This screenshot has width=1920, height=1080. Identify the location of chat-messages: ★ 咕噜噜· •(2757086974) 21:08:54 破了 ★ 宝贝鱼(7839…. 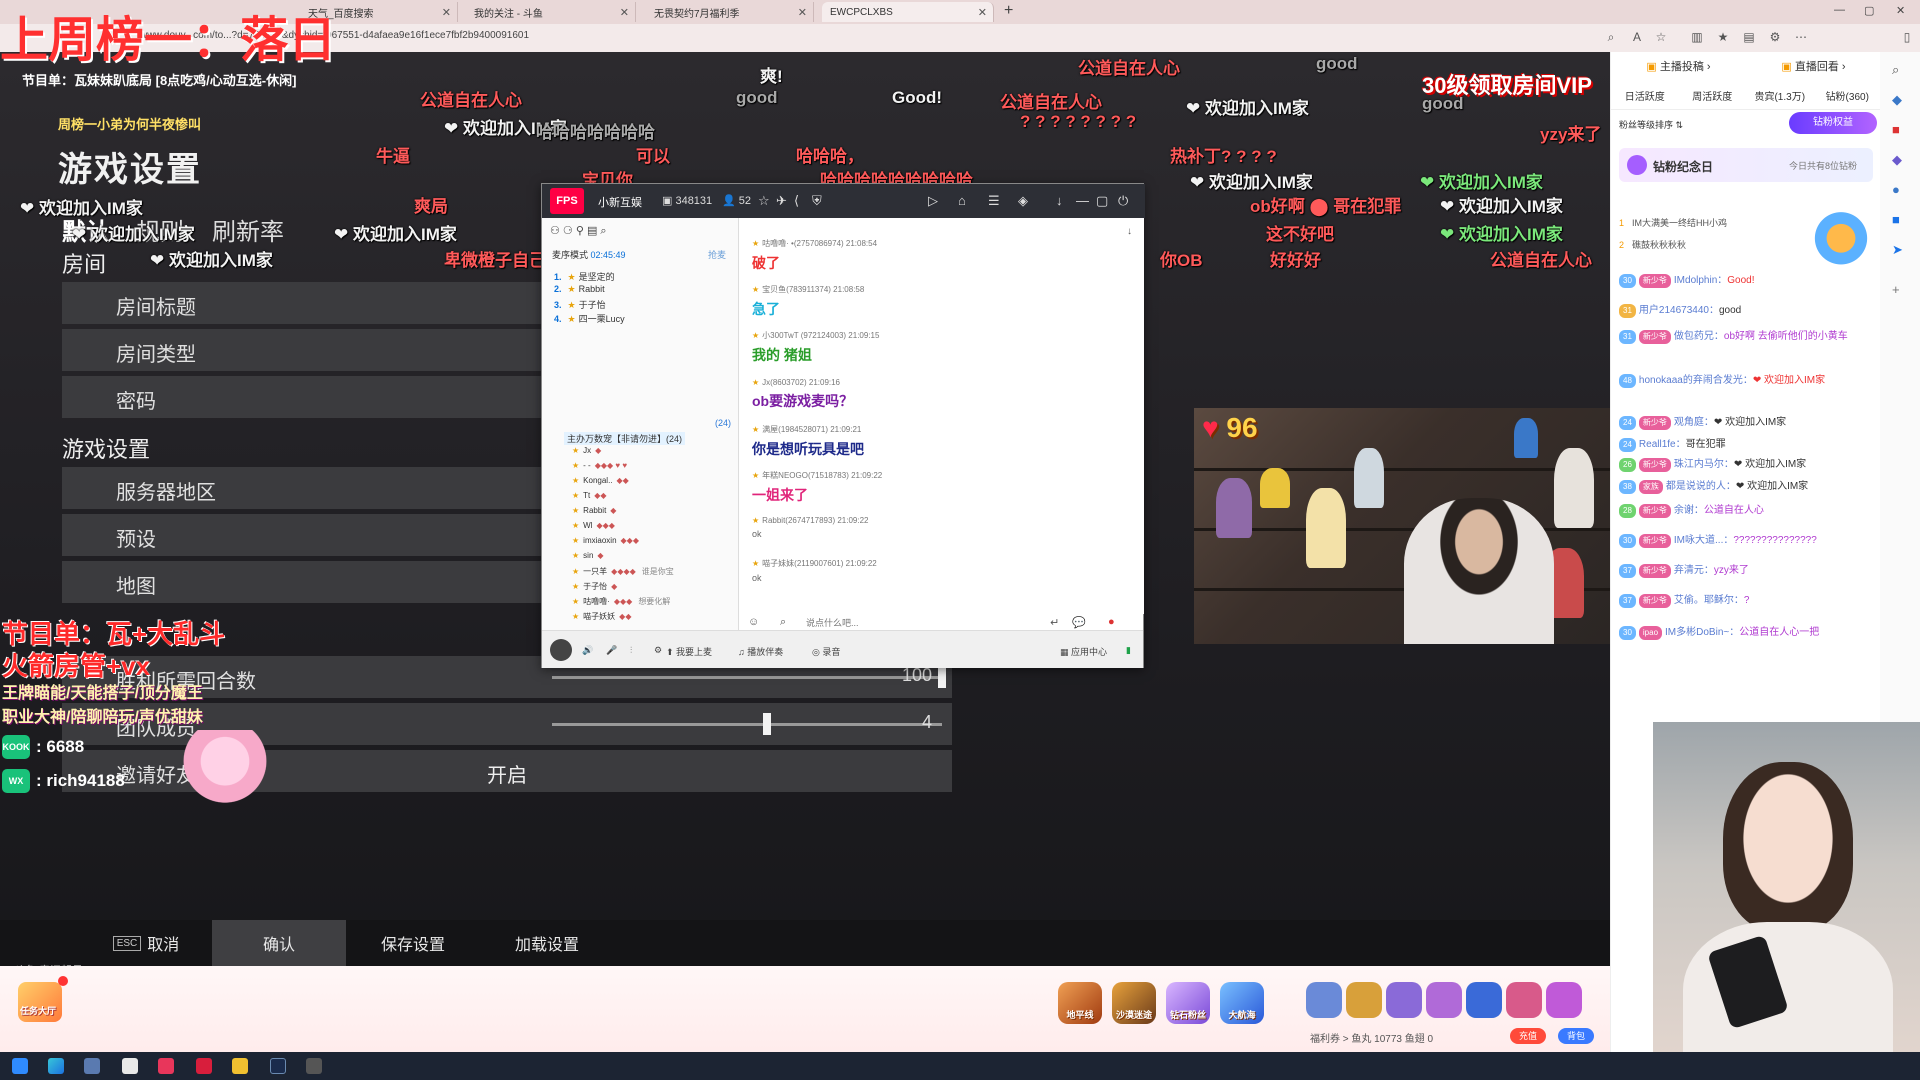
(942, 416).